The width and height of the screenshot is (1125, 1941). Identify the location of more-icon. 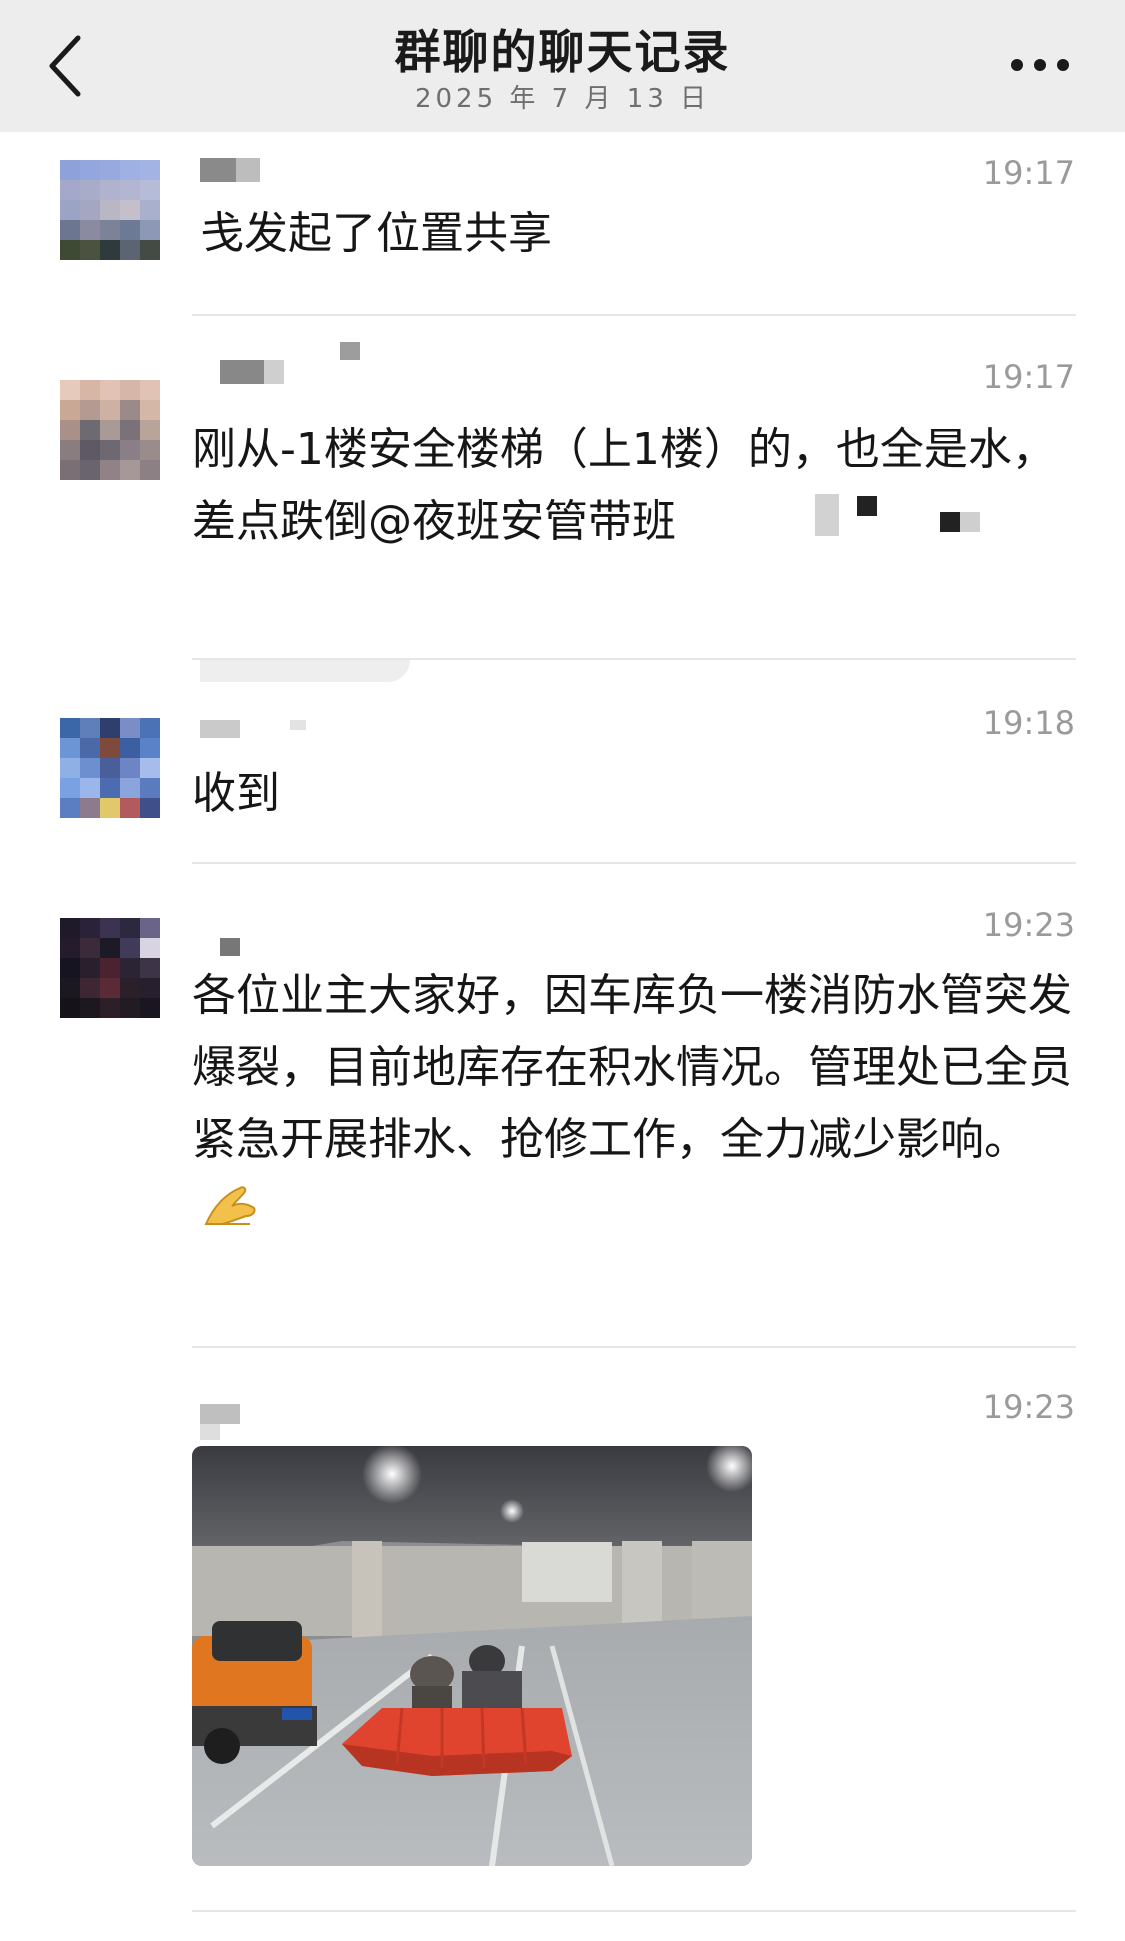
(1017, 65).